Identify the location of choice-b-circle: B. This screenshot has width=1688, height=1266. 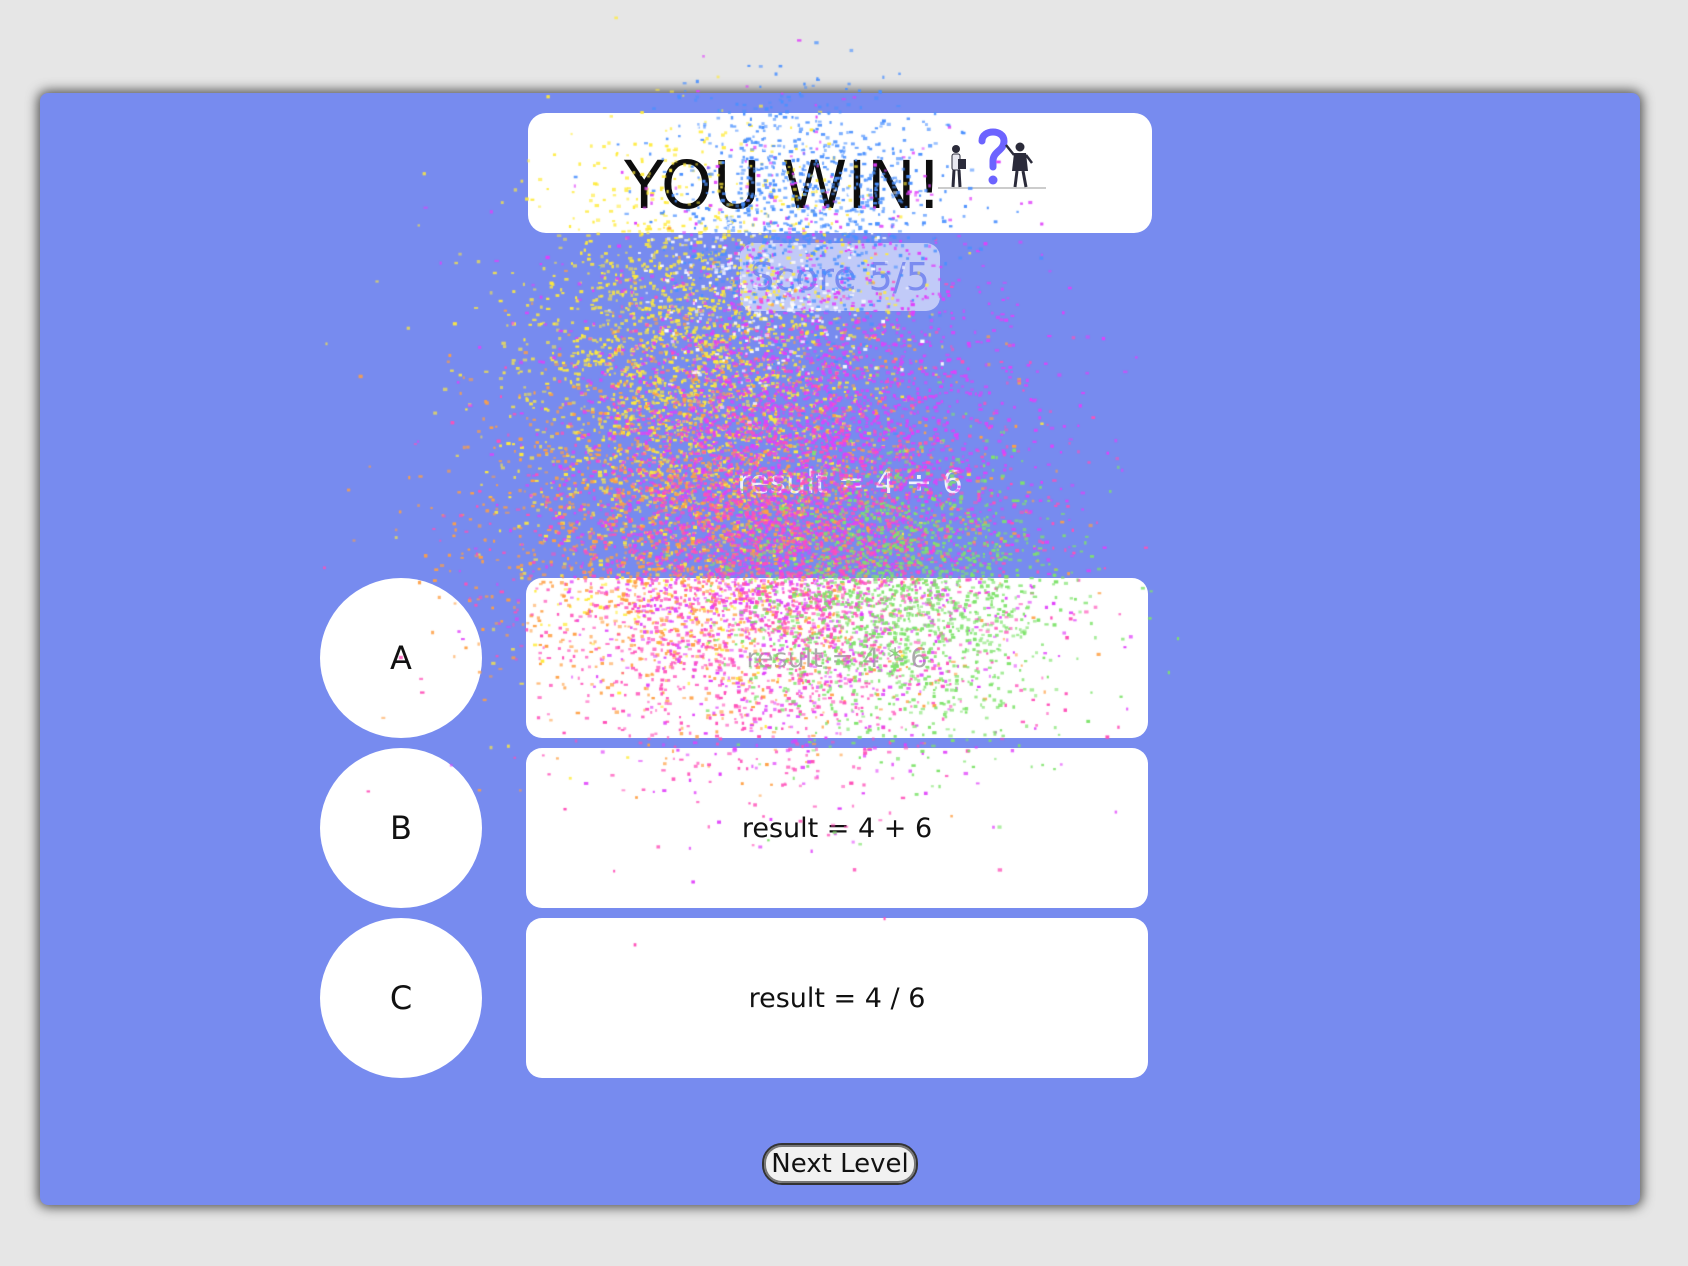
(401, 828).